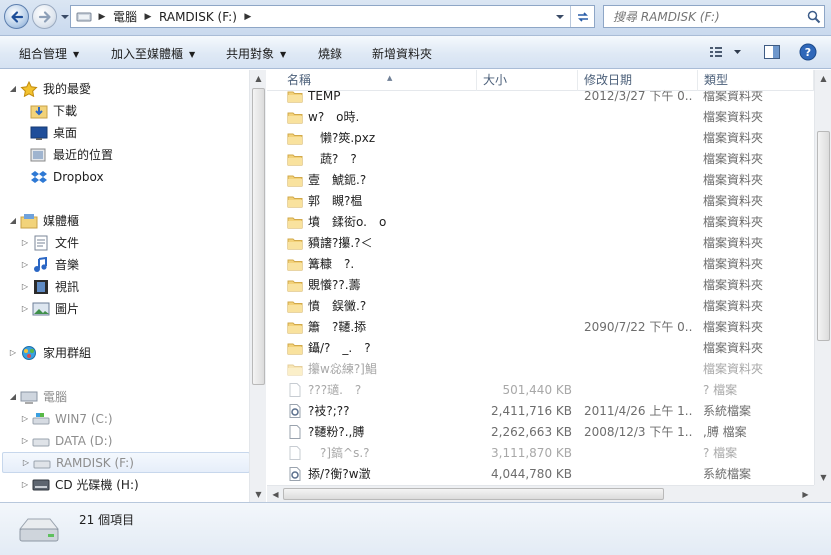 This screenshot has height=555, width=831. Describe the element at coordinates (40, 264) in the screenshot. I see `music-icon` at that location.